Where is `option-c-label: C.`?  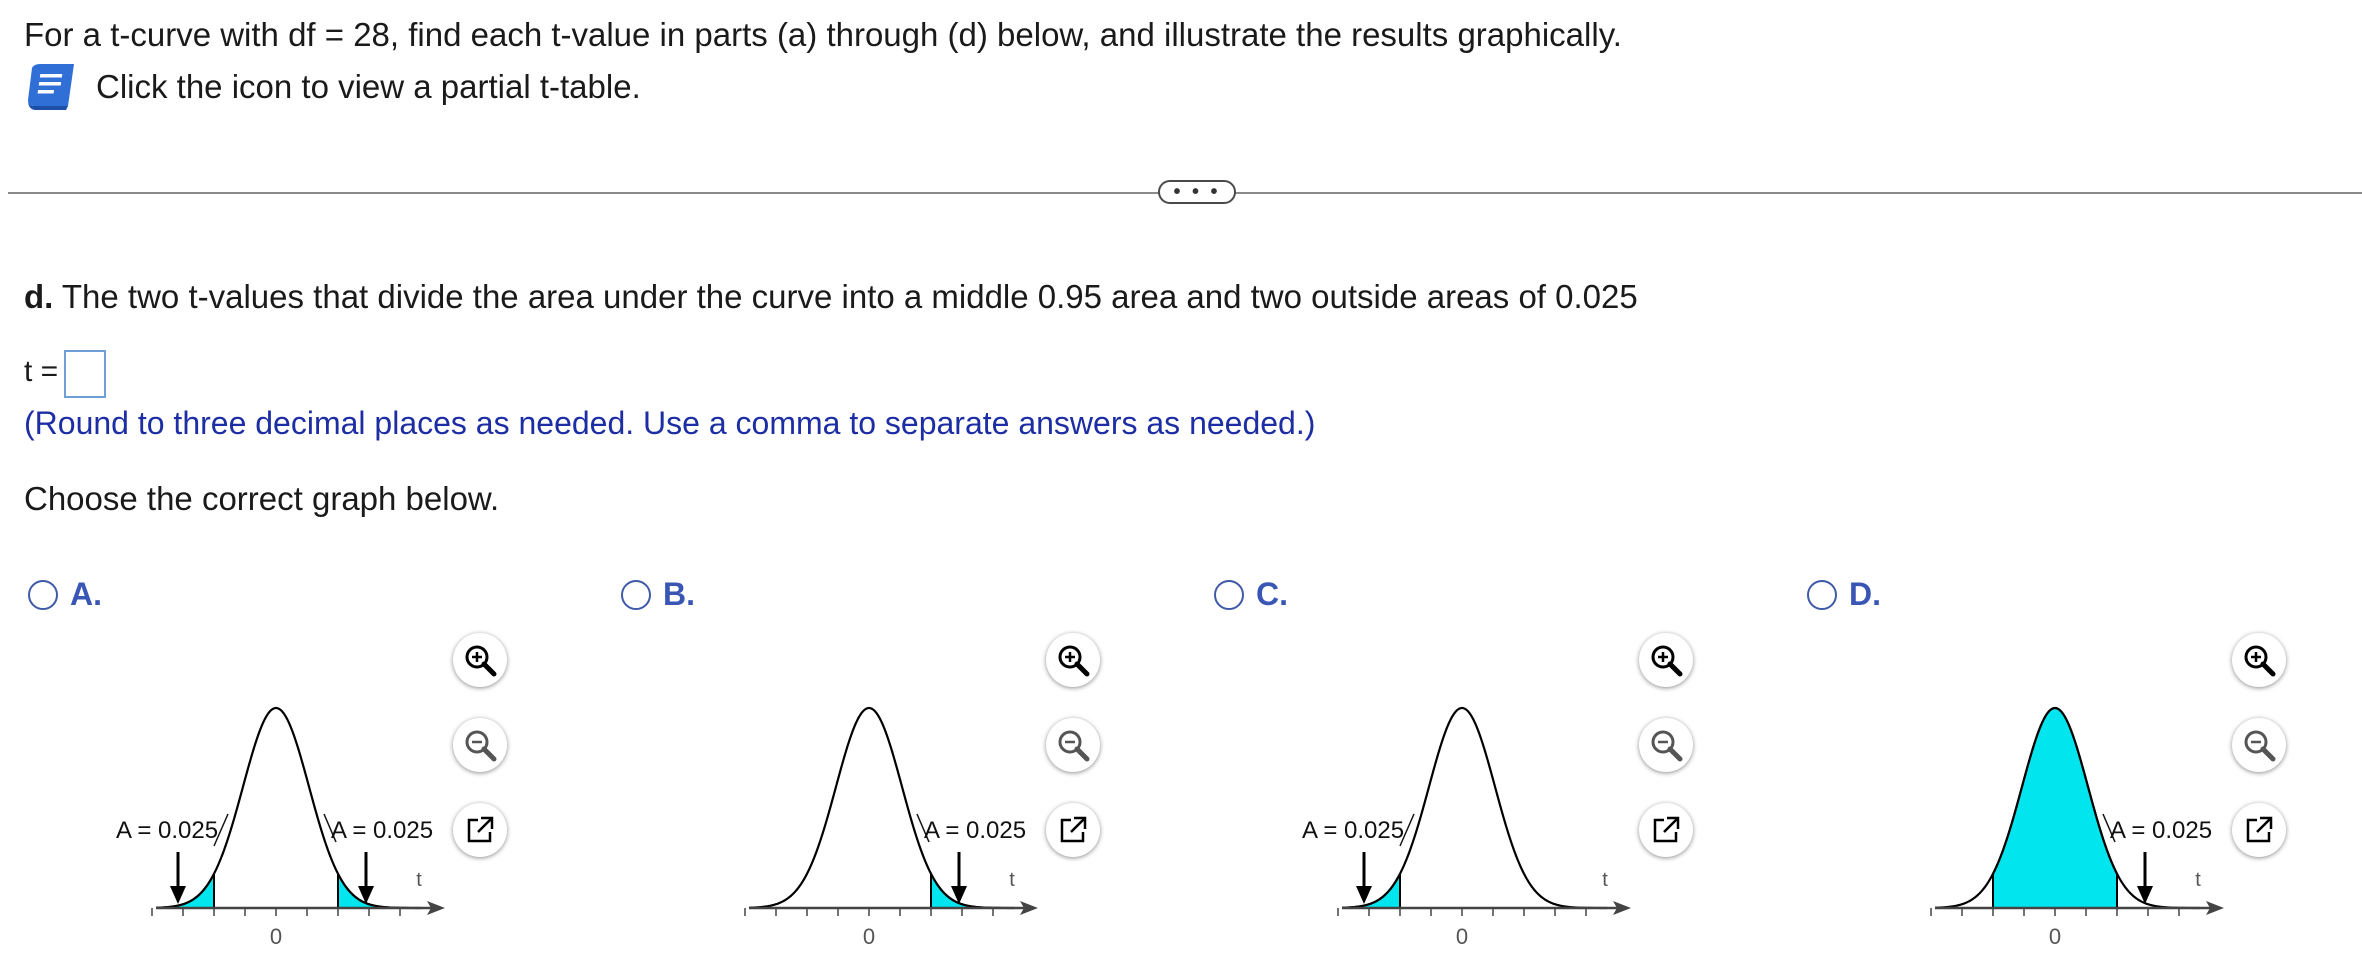 option-c-label: C. is located at coordinates (1272, 594).